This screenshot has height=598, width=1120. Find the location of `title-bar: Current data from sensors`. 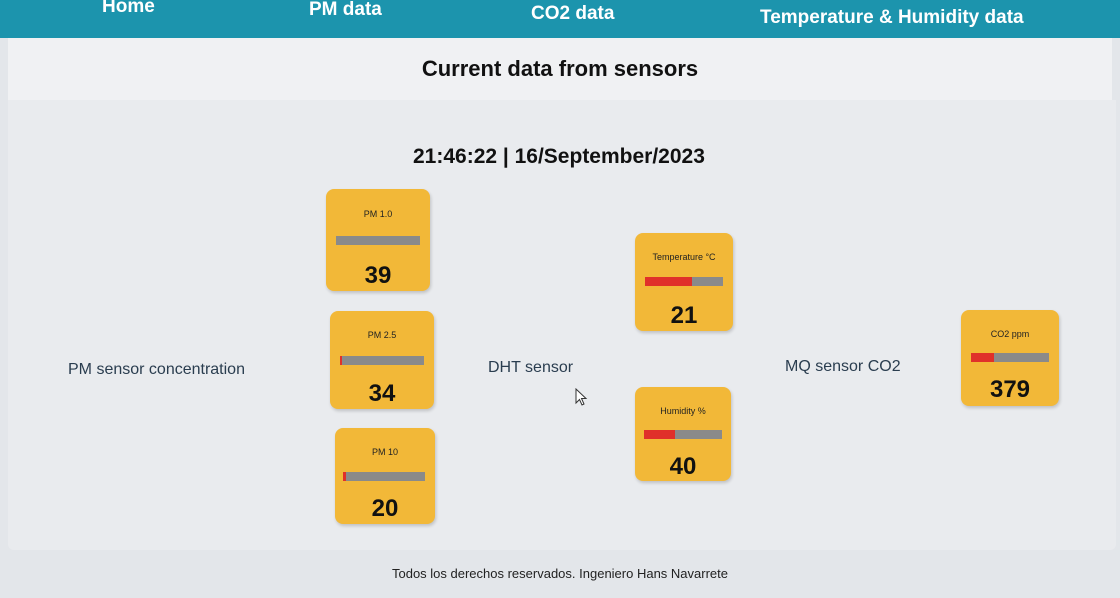

title-bar: Current data from sensors is located at coordinates (560, 69).